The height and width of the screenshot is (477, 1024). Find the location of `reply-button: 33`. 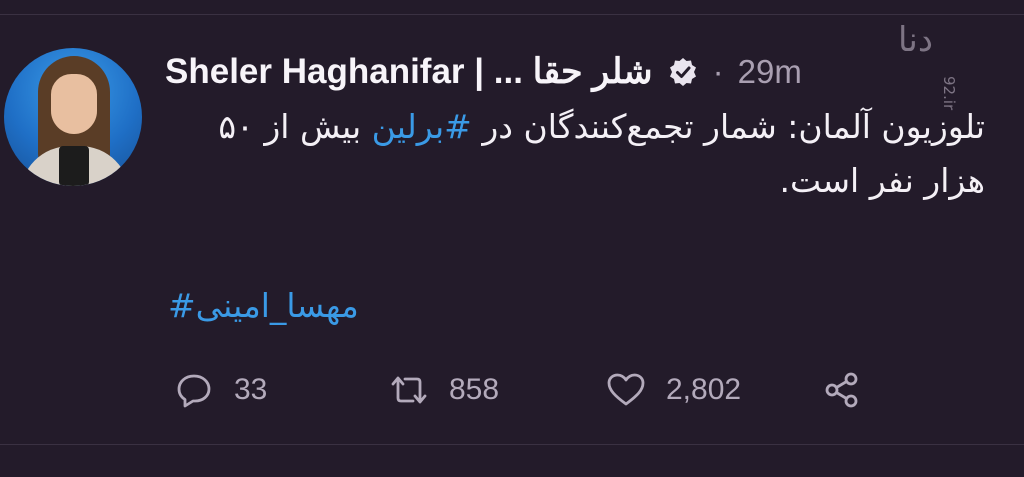

reply-button: 33 is located at coordinates (219, 390).